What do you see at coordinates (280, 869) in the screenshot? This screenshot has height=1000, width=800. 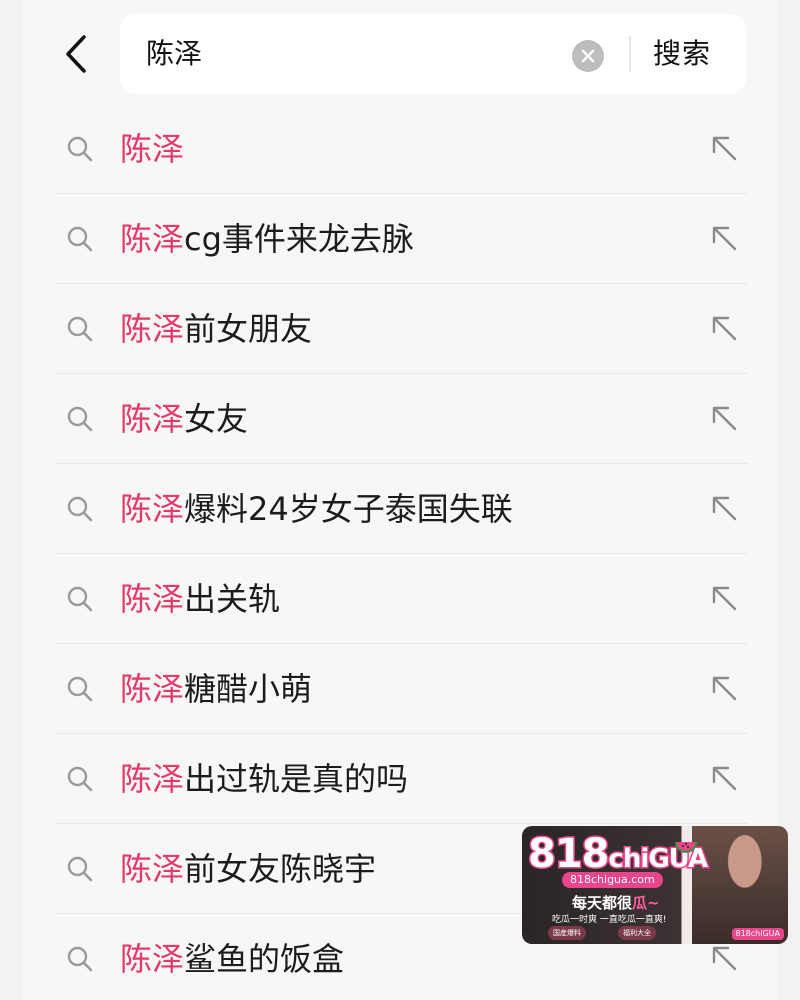 I see `suggestion-rest: 前女友陈晓宇` at bounding box center [280, 869].